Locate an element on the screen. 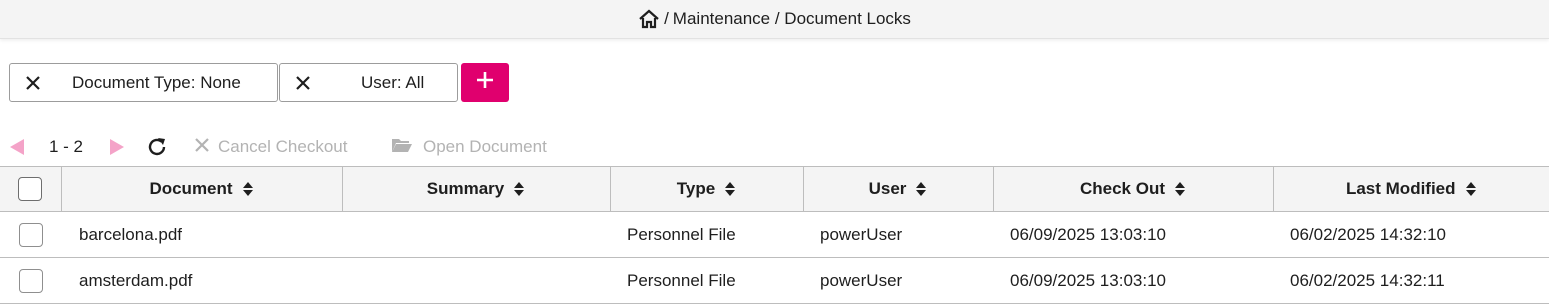 This screenshot has height=305, width=1549. filter-chip-document-type: Document Type: None is located at coordinates (143, 82).